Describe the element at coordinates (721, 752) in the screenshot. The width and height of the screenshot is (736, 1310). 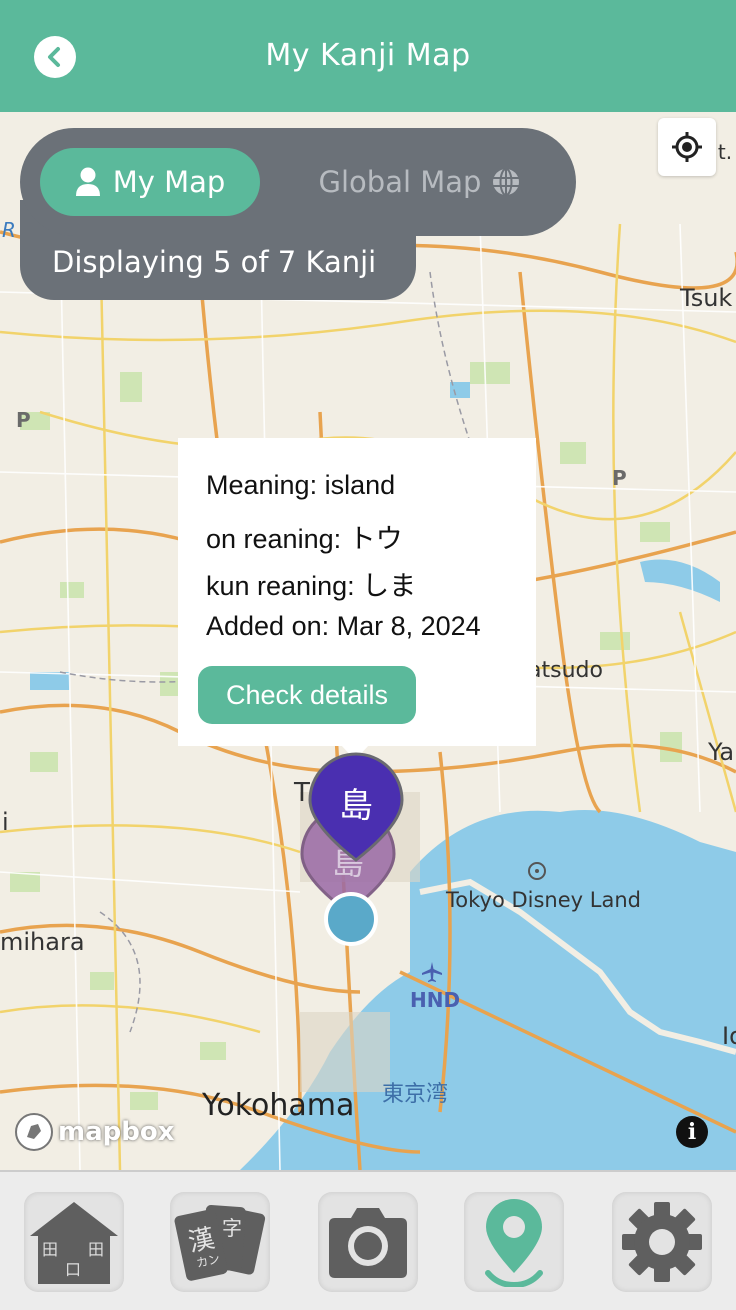
I see `map-label-ya: Ya` at that location.